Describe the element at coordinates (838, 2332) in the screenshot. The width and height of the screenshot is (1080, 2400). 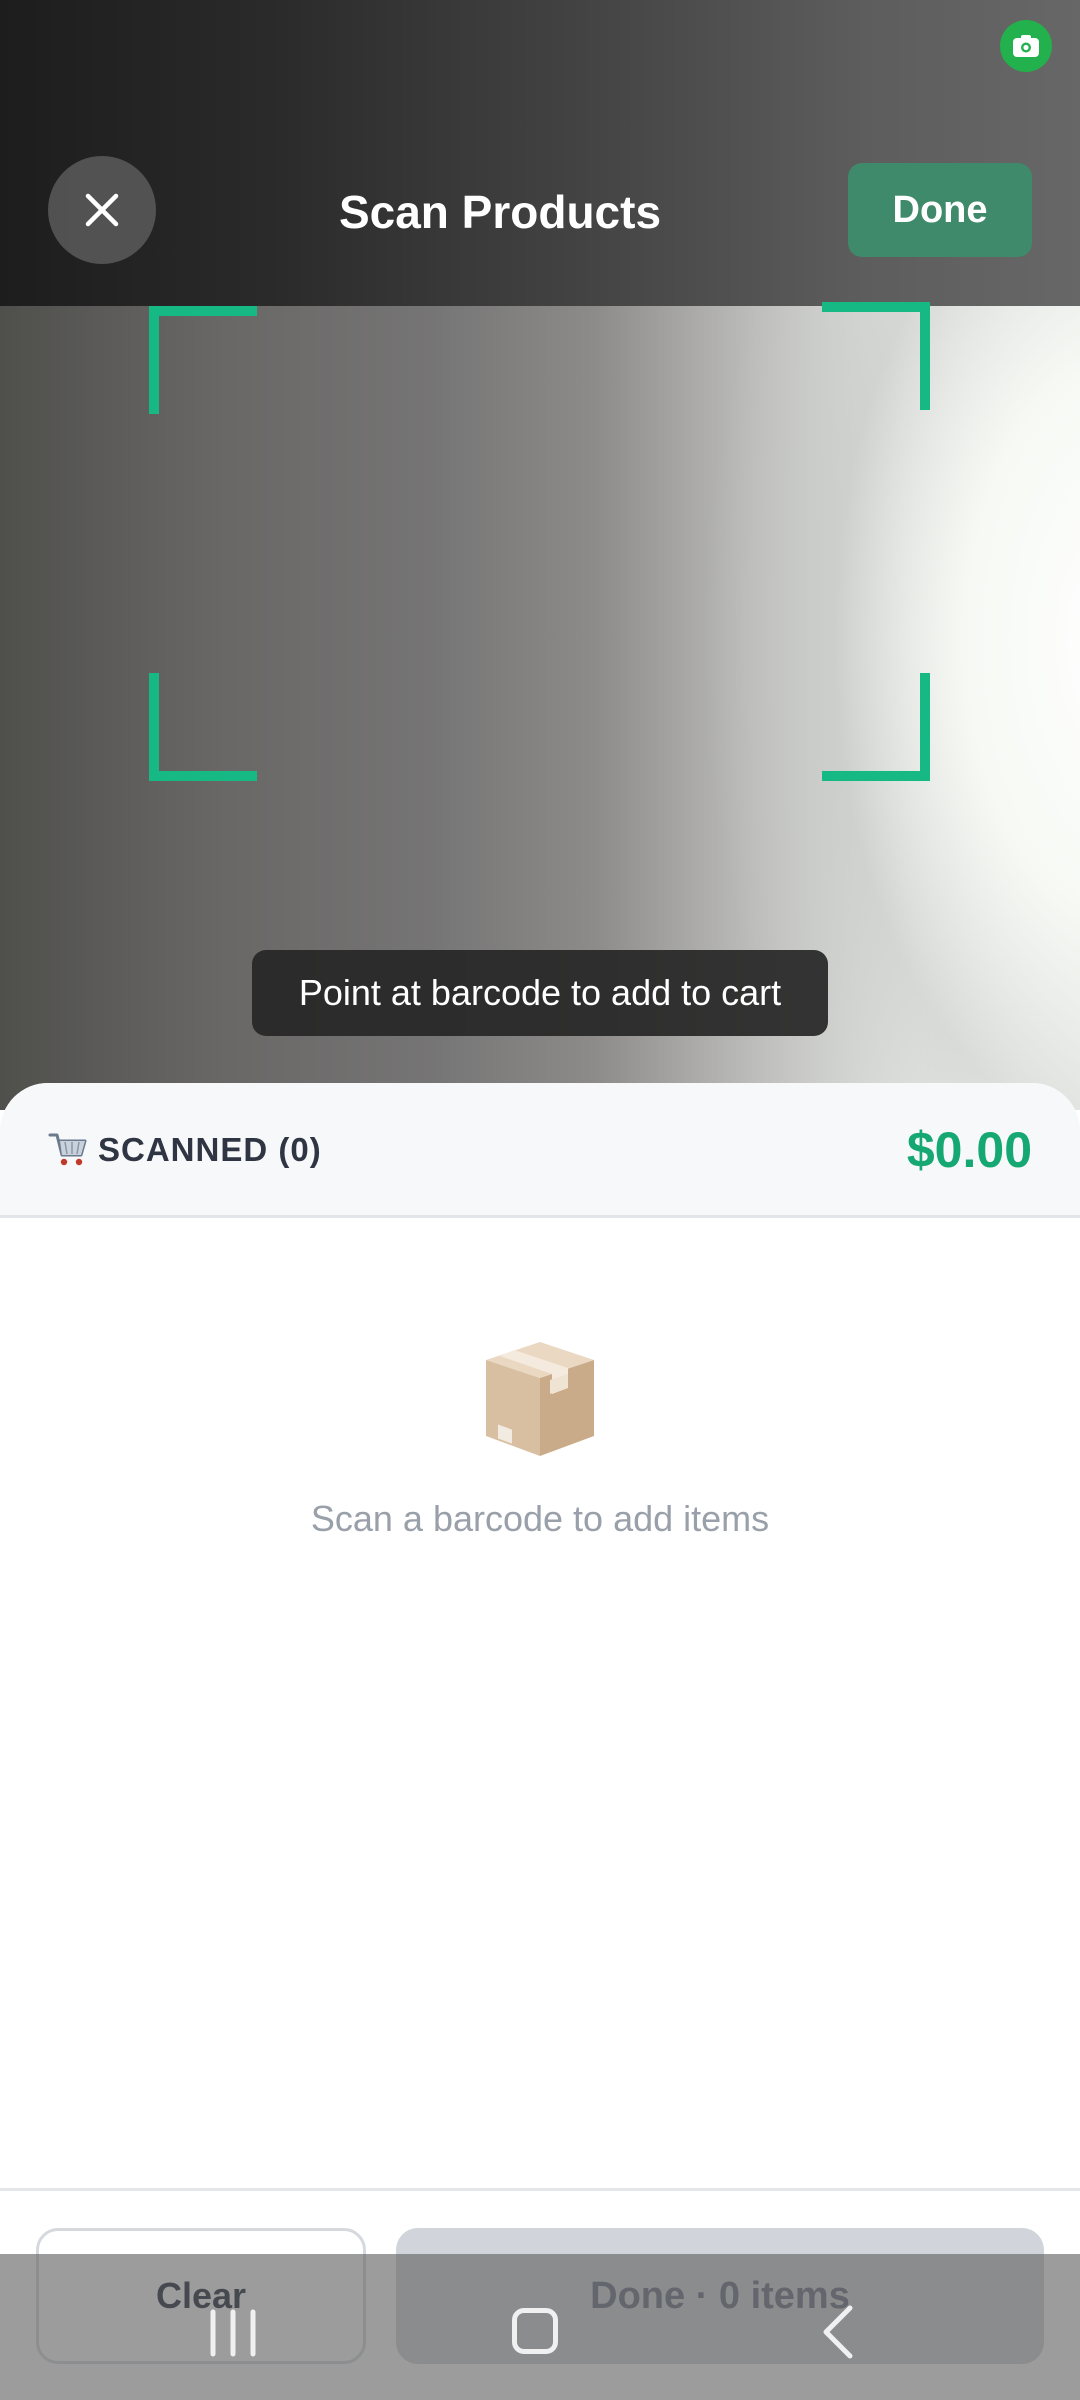
I see `back-icon` at that location.